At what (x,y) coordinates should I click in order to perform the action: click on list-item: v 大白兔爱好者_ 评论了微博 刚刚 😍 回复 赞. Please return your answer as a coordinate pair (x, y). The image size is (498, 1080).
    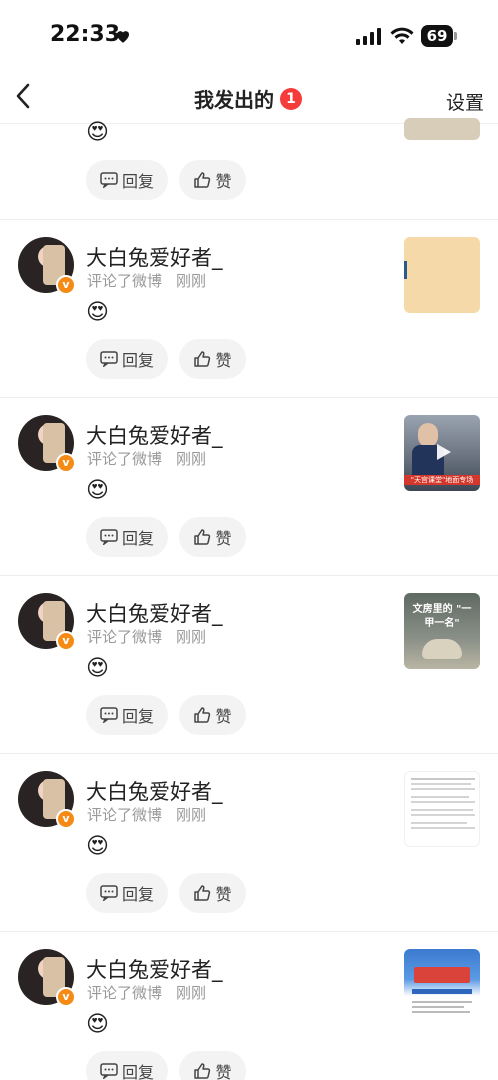
    Looking at the image, I should click on (249, 1006).